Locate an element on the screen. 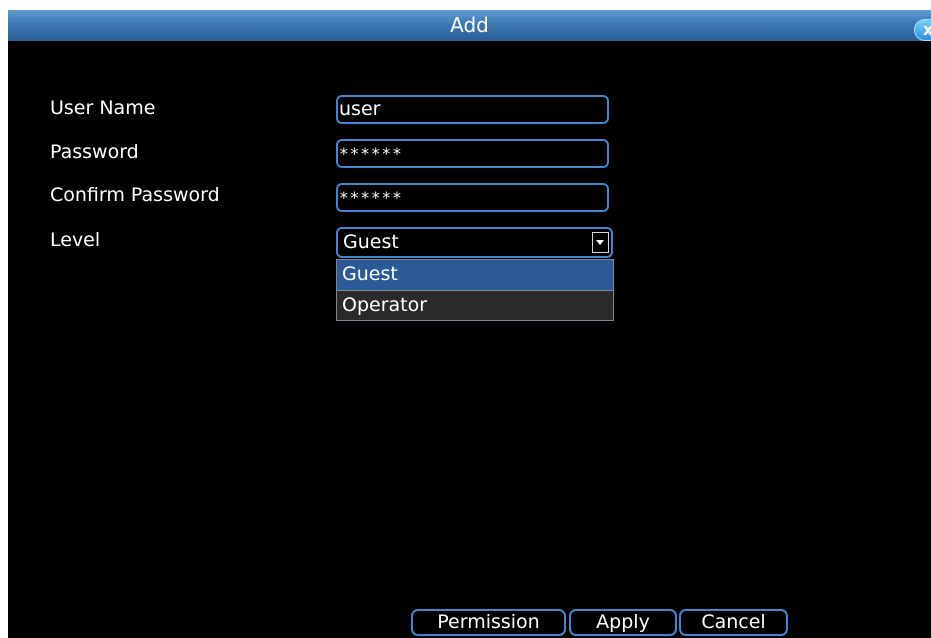  password-field: ****** is located at coordinates (472, 153).